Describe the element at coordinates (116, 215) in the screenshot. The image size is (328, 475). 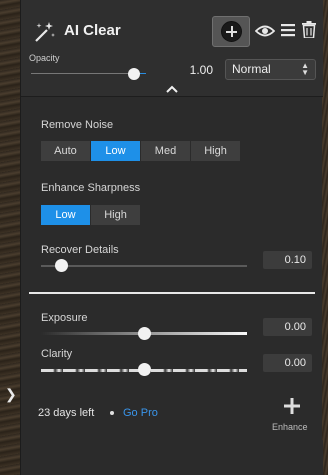
I see `enhance-sharpness-option-high: High` at that location.